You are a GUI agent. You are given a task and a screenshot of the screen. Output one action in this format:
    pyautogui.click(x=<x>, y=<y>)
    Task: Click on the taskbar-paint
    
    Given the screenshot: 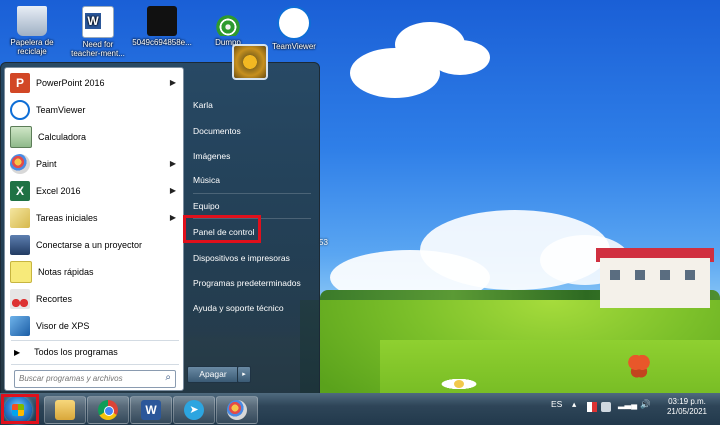 What is the action you would take?
    pyautogui.click(x=237, y=410)
    